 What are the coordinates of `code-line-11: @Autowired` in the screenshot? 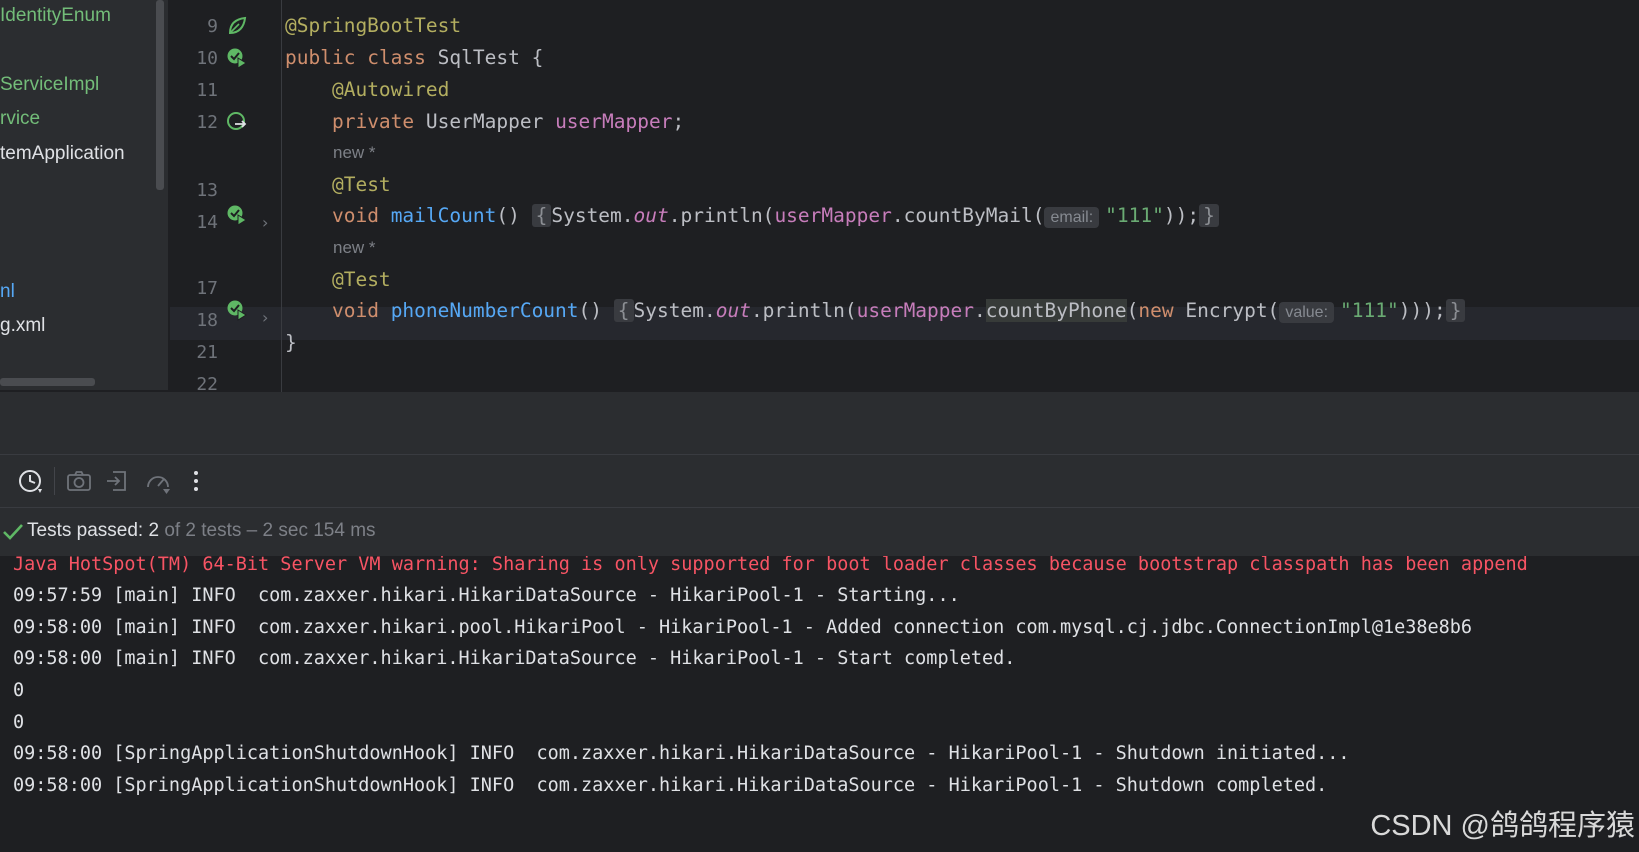 It's located at (367, 89).